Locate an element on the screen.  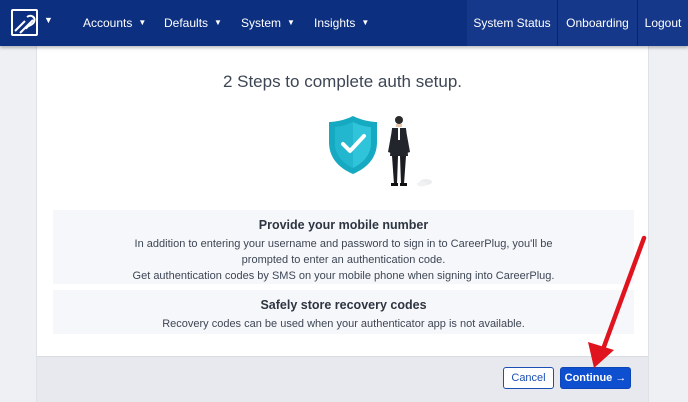
nav-logout: Logout is located at coordinates (663, 23).